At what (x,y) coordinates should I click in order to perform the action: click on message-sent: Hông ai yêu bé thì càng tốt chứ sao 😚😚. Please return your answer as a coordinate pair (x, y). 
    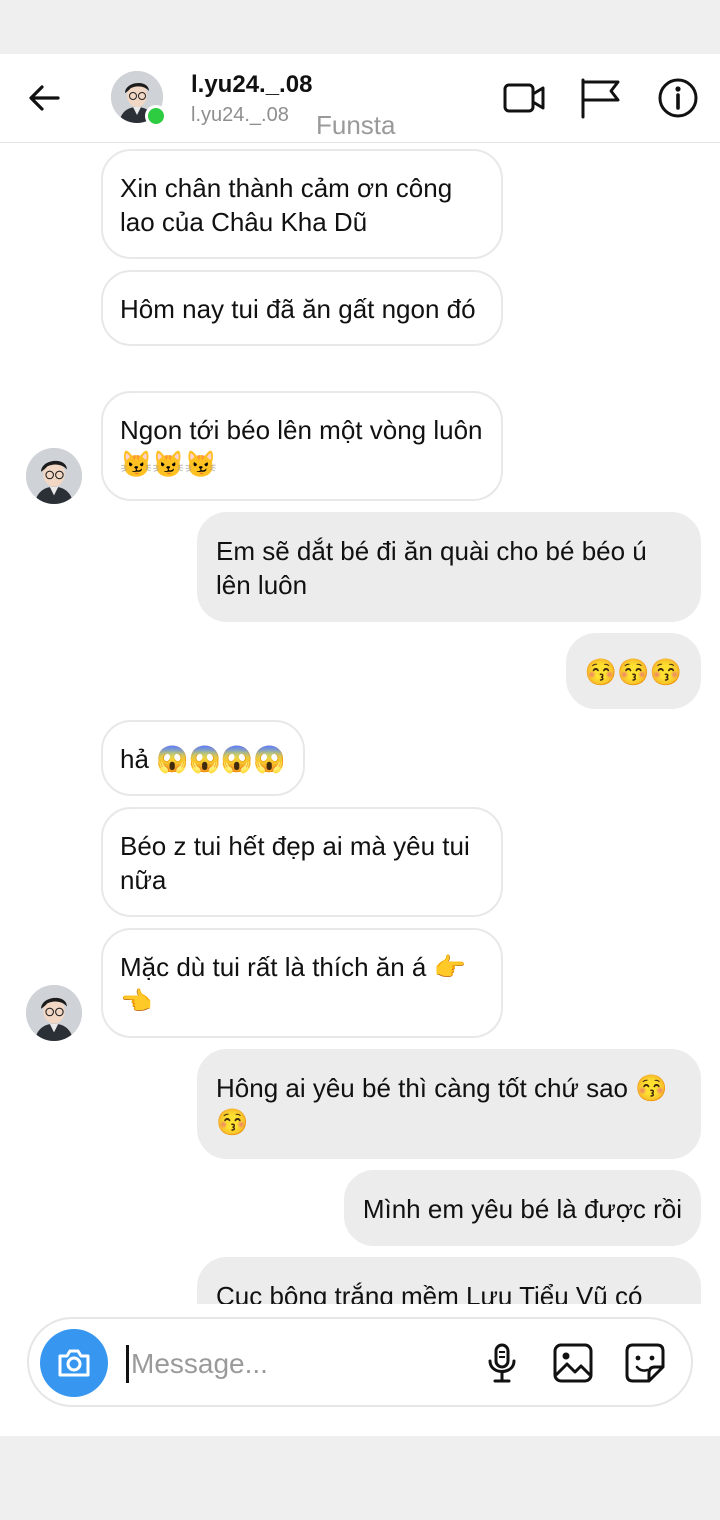
    Looking at the image, I should click on (449, 1104).